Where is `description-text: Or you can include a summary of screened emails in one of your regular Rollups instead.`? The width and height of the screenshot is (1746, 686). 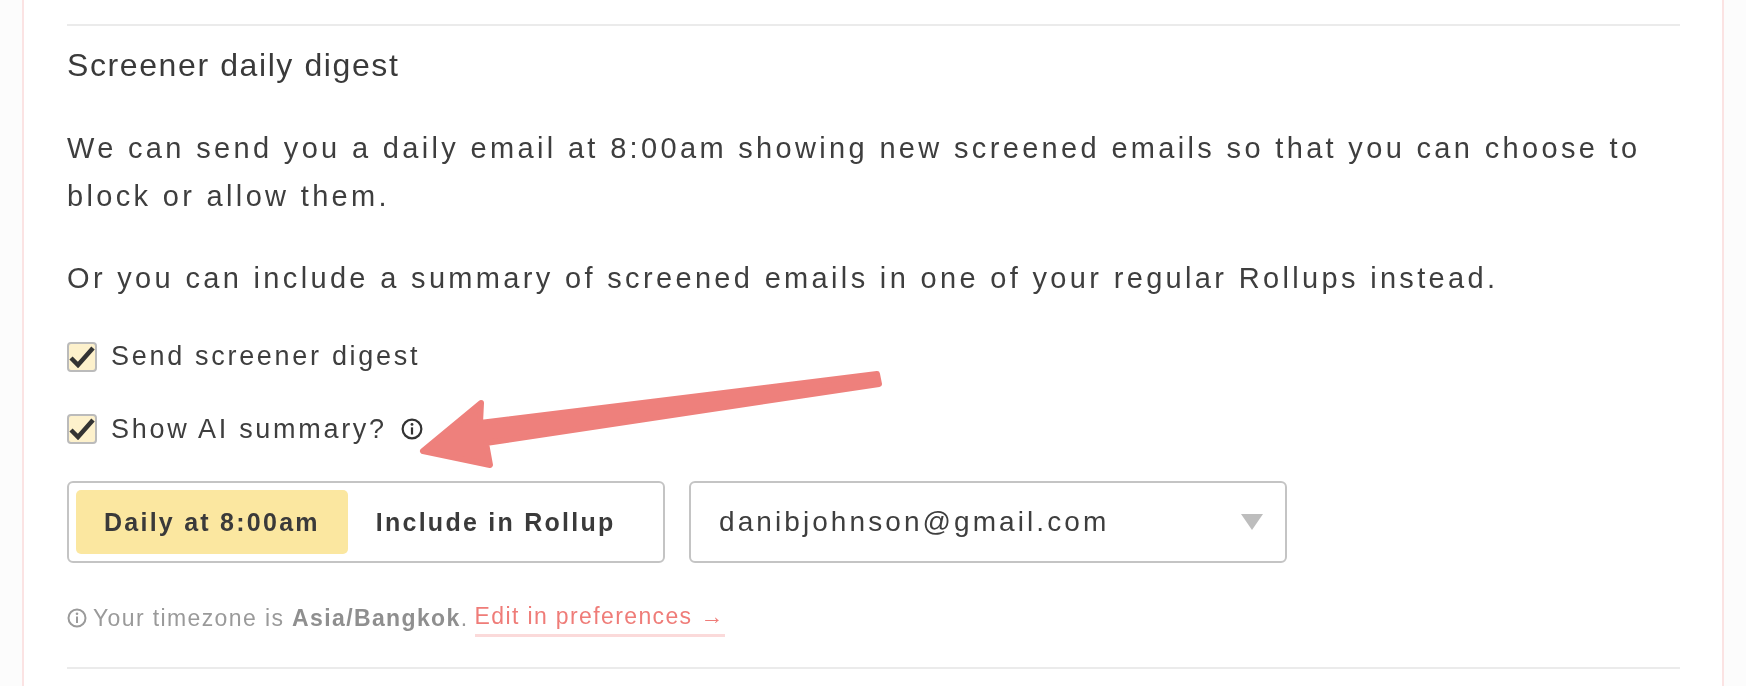 description-text: Or you can include a summary of screened emails in one of your regular Rollups instead. is located at coordinates (783, 279).